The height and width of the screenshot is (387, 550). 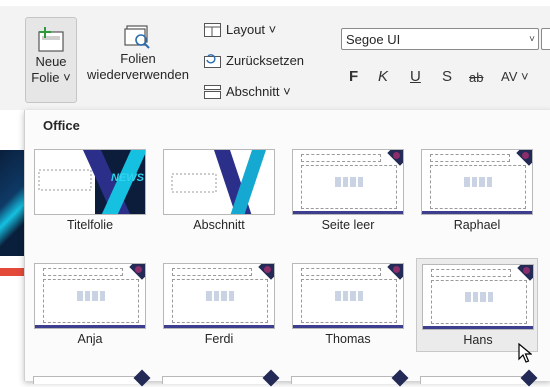 I want to click on section-button: Abschnitt ˅, so click(x=247, y=91).